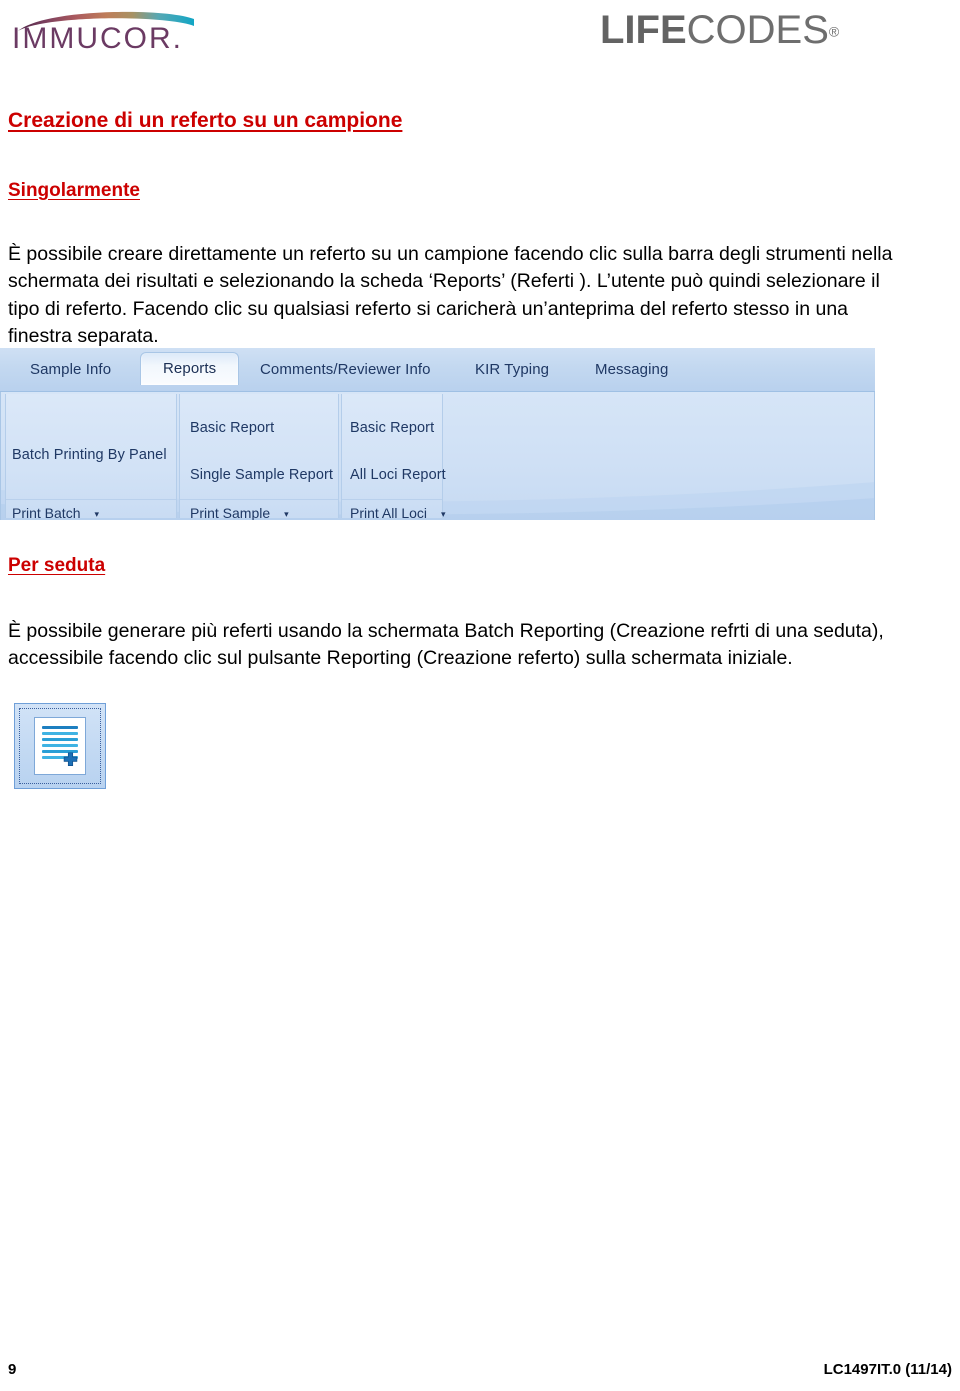 The image size is (960, 1391). What do you see at coordinates (177, 38) in the screenshot?
I see `immucor-wordmark-period: .` at bounding box center [177, 38].